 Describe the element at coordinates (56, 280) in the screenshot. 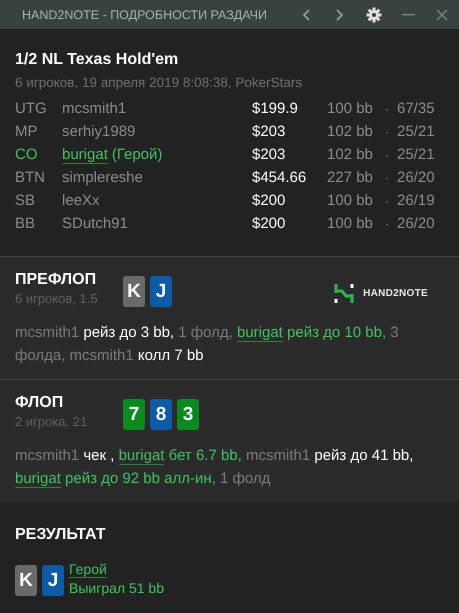

I see `street-title: ПРЕФЛОП` at that location.